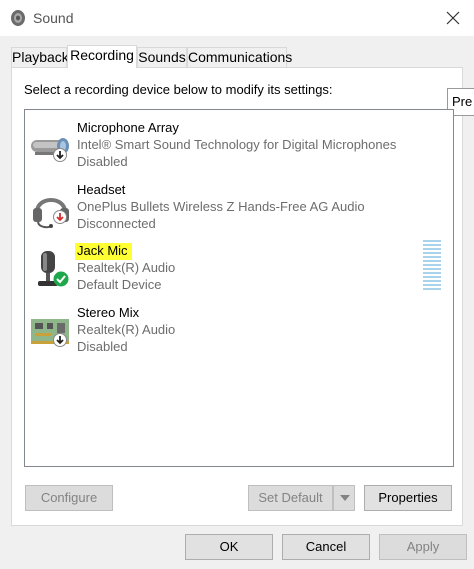 Image resolution: width=474 pixels, height=569 pixels. Describe the element at coordinates (18, 18) in the screenshot. I see `speaker-icon` at that location.